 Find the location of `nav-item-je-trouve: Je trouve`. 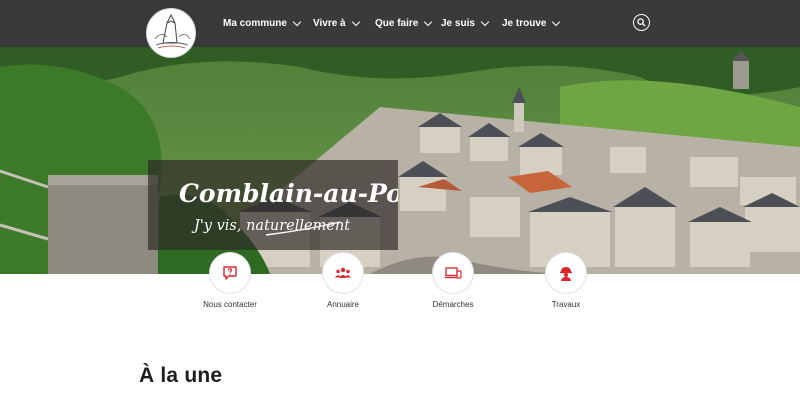

nav-item-je-trouve: Je trouve is located at coordinates (531, 23).